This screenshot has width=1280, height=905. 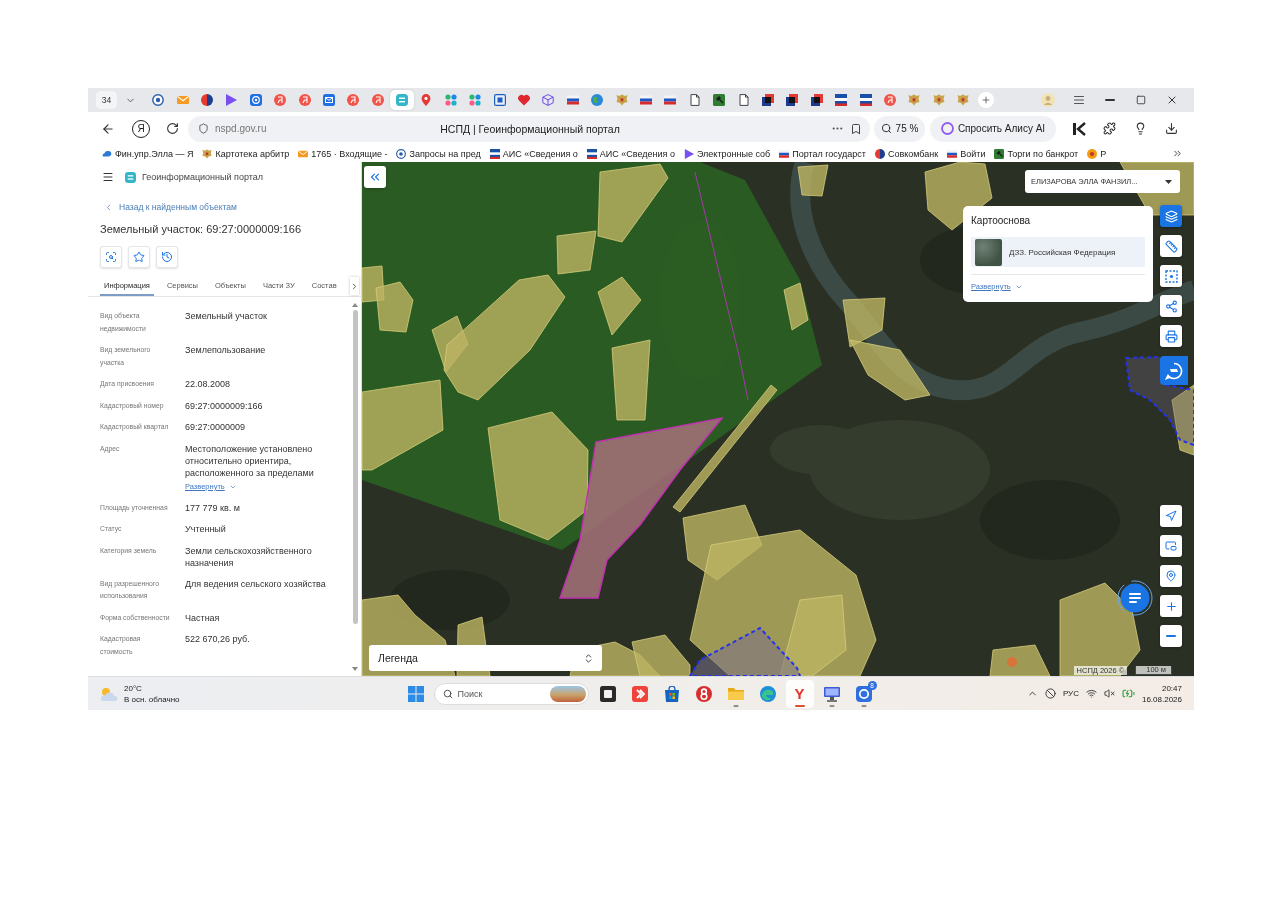 I want to click on download-icon, so click(x=1171, y=128).